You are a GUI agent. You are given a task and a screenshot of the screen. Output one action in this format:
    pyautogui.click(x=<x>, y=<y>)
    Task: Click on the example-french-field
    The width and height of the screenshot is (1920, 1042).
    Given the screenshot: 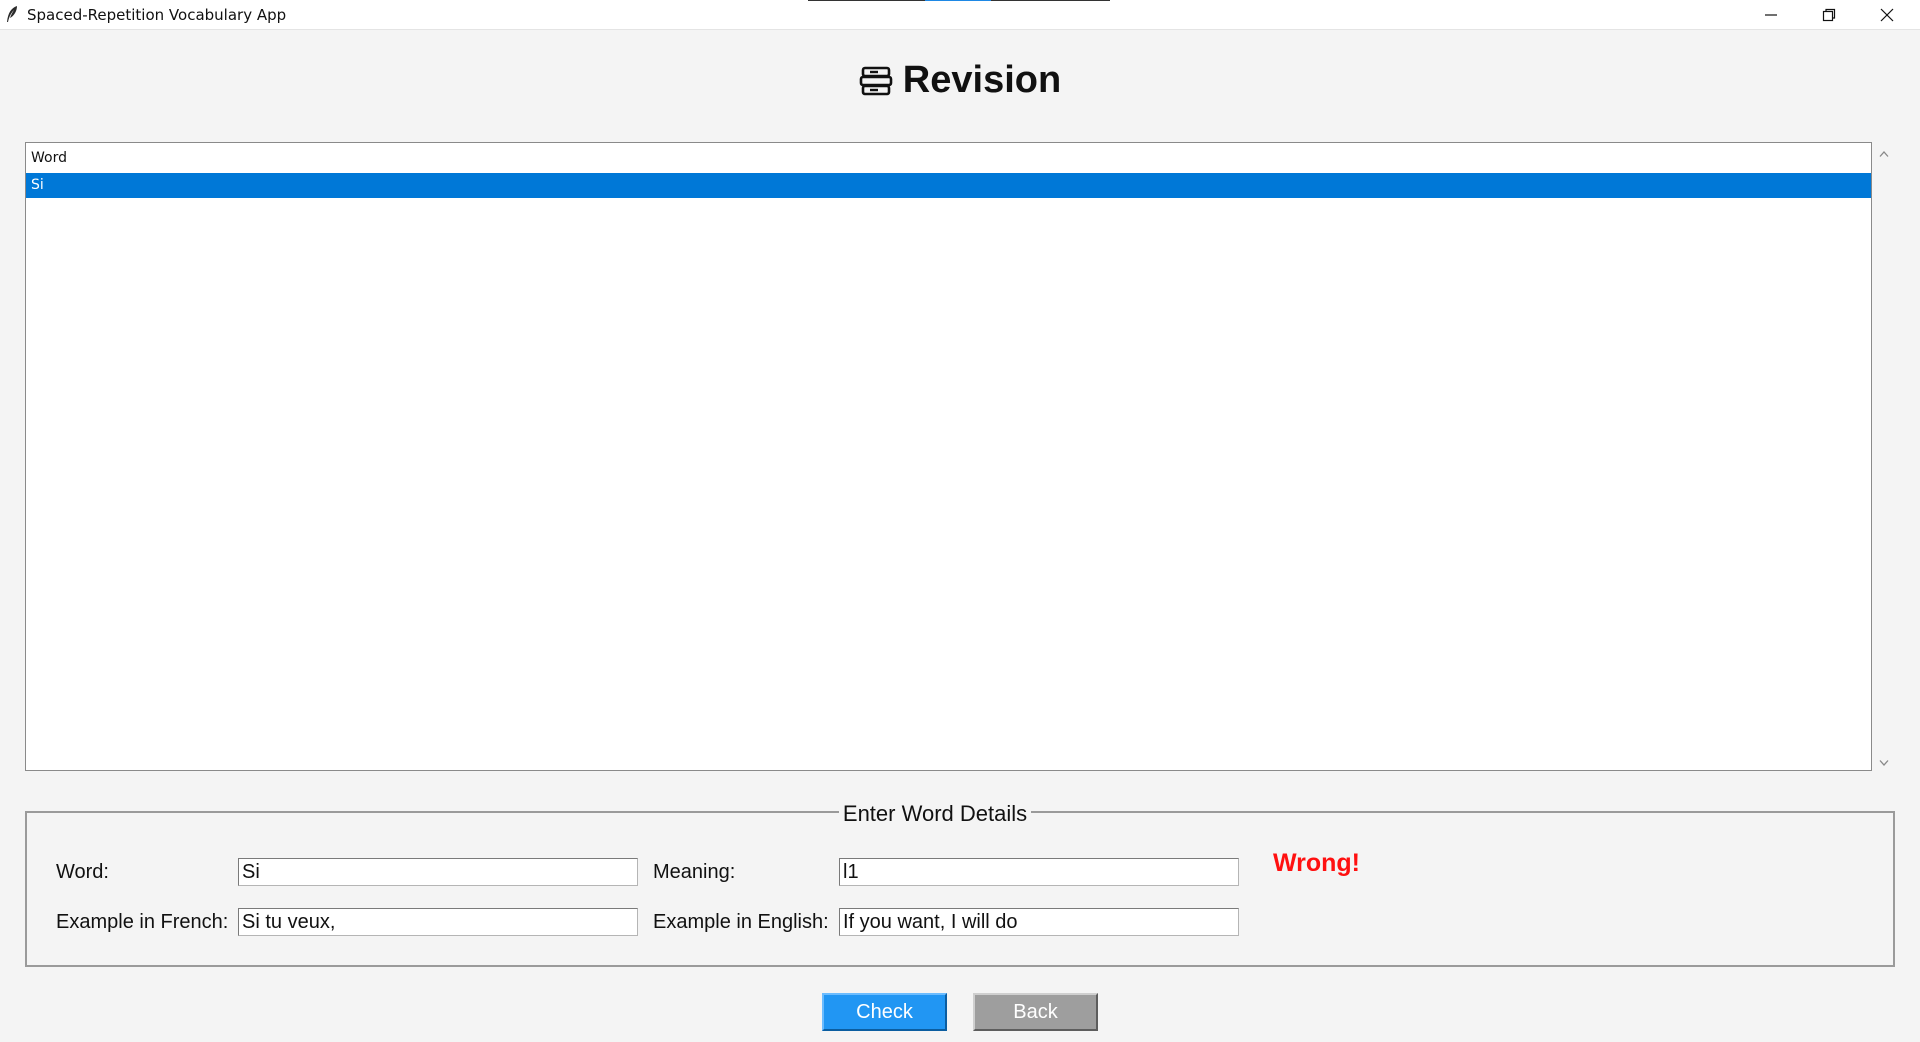 What is the action you would take?
    pyautogui.click(x=438, y=922)
    